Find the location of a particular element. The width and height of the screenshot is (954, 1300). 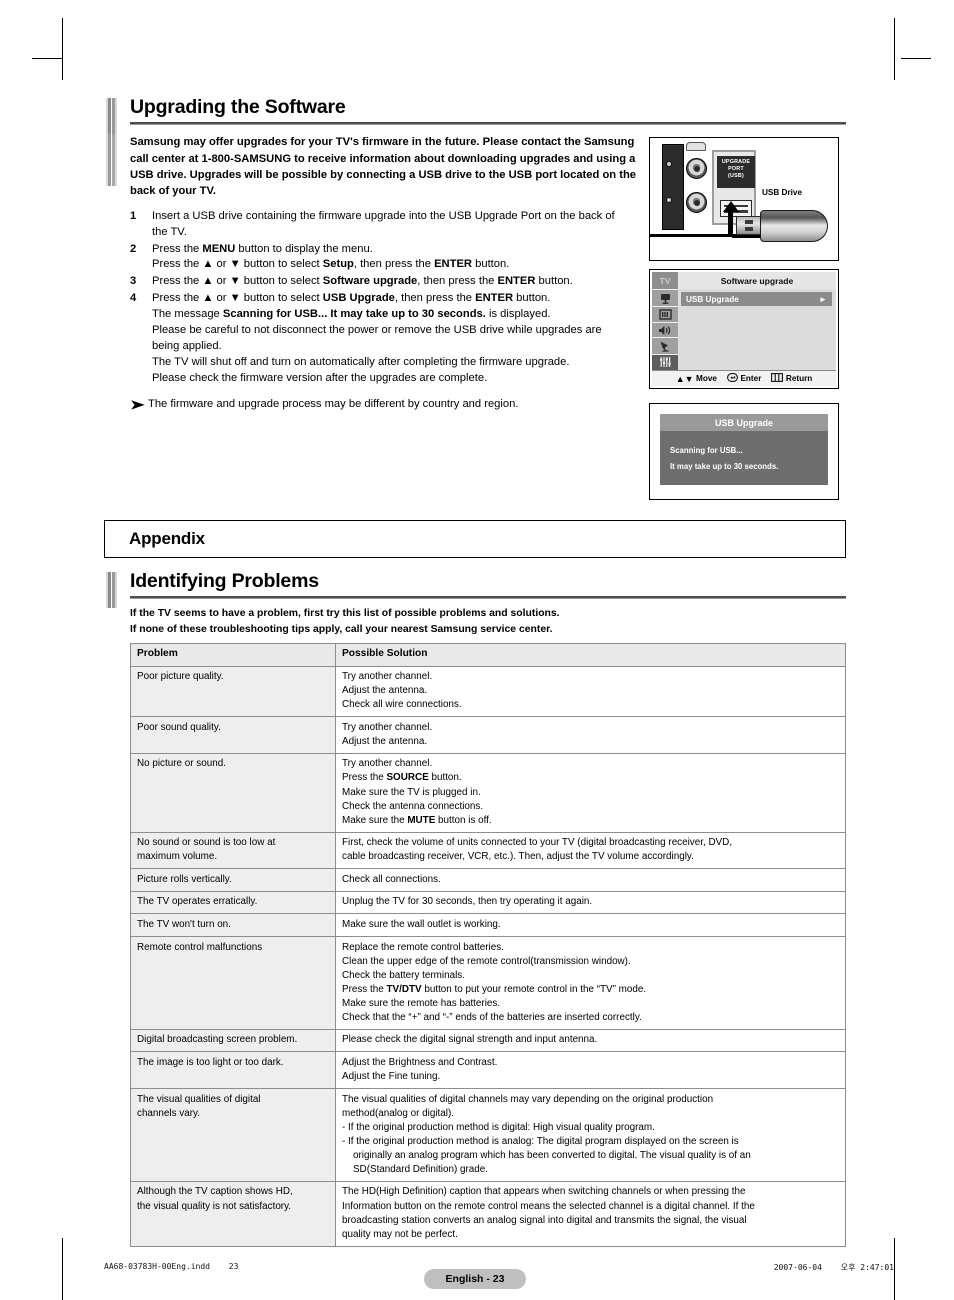

updown-arrows-icon: ▲▼ is located at coordinates (684, 378).